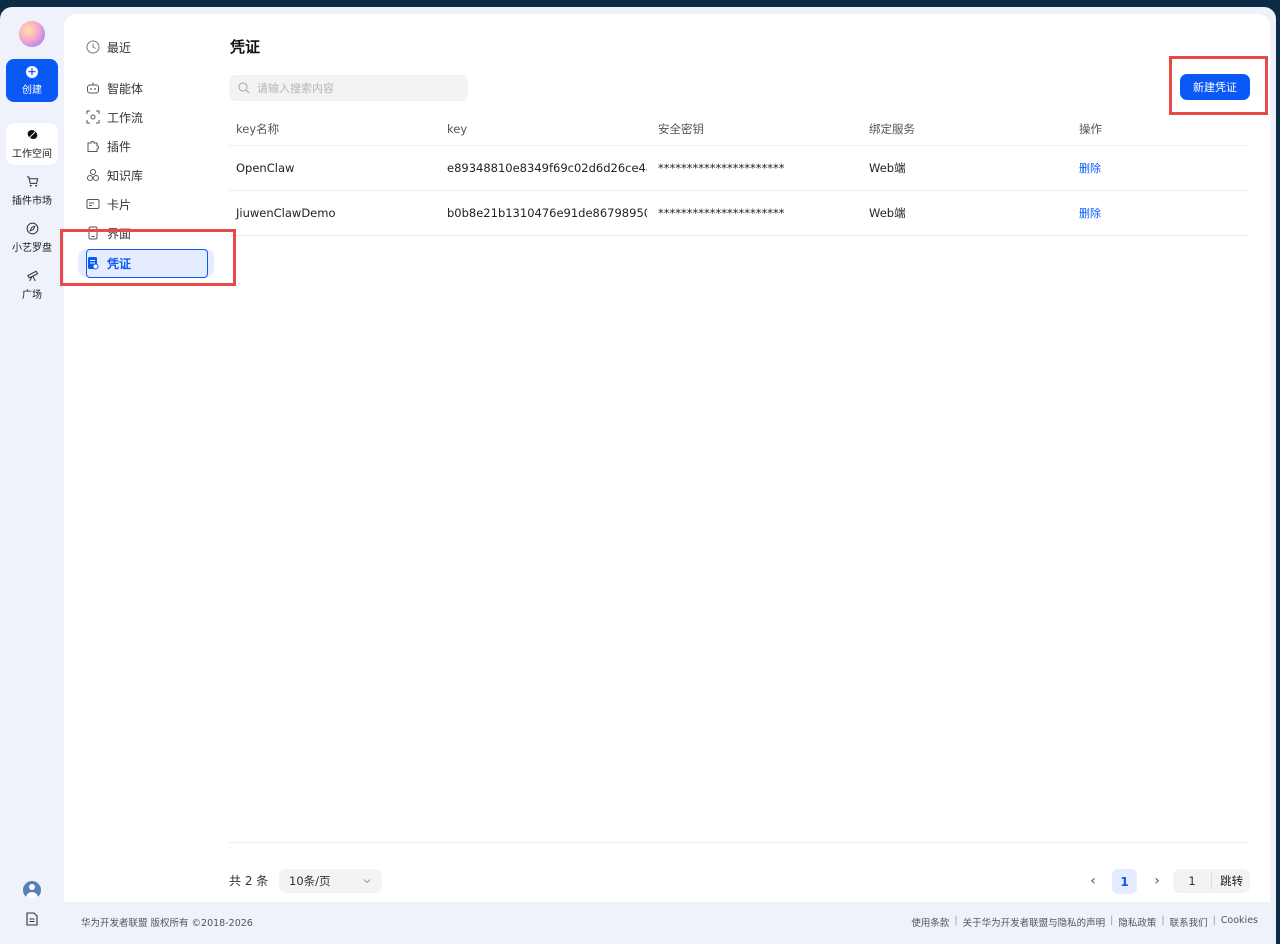 The image size is (1280, 944). What do you see at coordinates (1189, 922) in the screenshot?
I see `footer-link-contact: 联系我们` at bounding box center [1189, 922].